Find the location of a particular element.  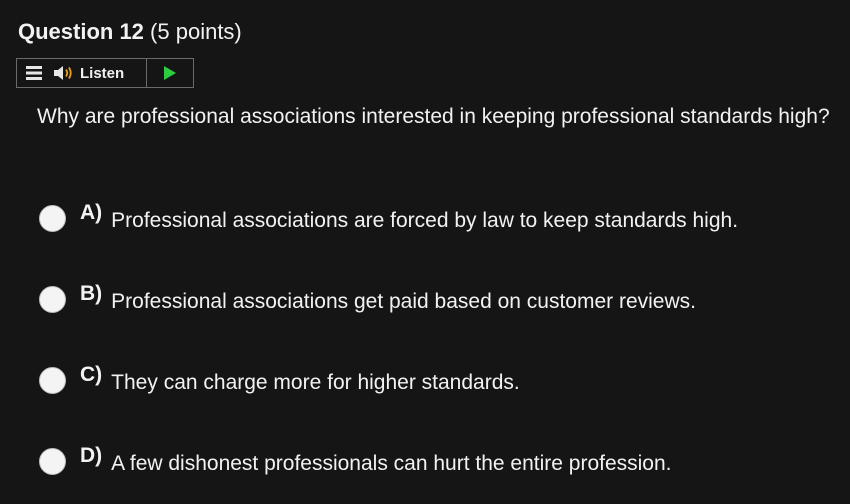

listen-button: Listen is located at coordinates (99, 73).